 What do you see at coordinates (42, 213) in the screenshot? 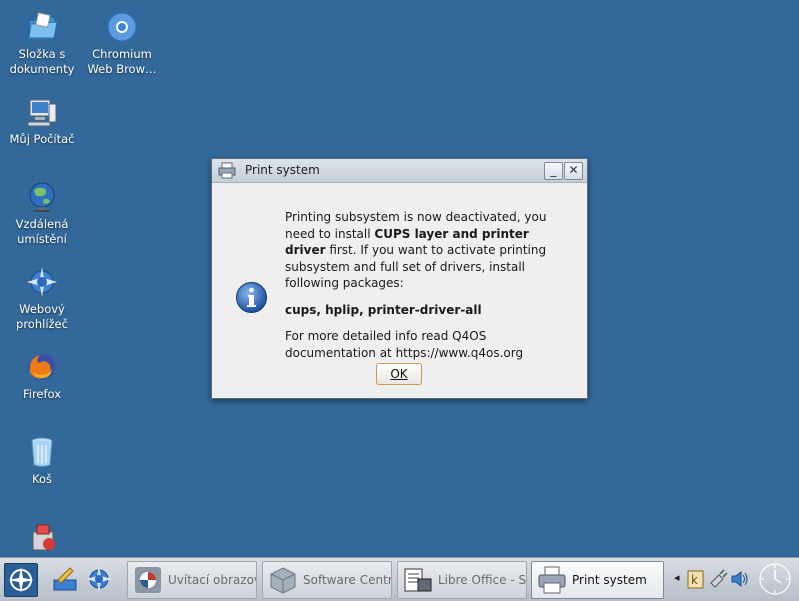
I see `desktop-icon-remote-places: Vzdálená umístění` at bounding box center [42, 213].